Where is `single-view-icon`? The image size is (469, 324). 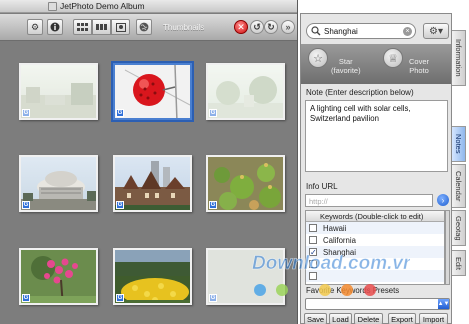
single-view-icon is located at coordinates (120, 27).